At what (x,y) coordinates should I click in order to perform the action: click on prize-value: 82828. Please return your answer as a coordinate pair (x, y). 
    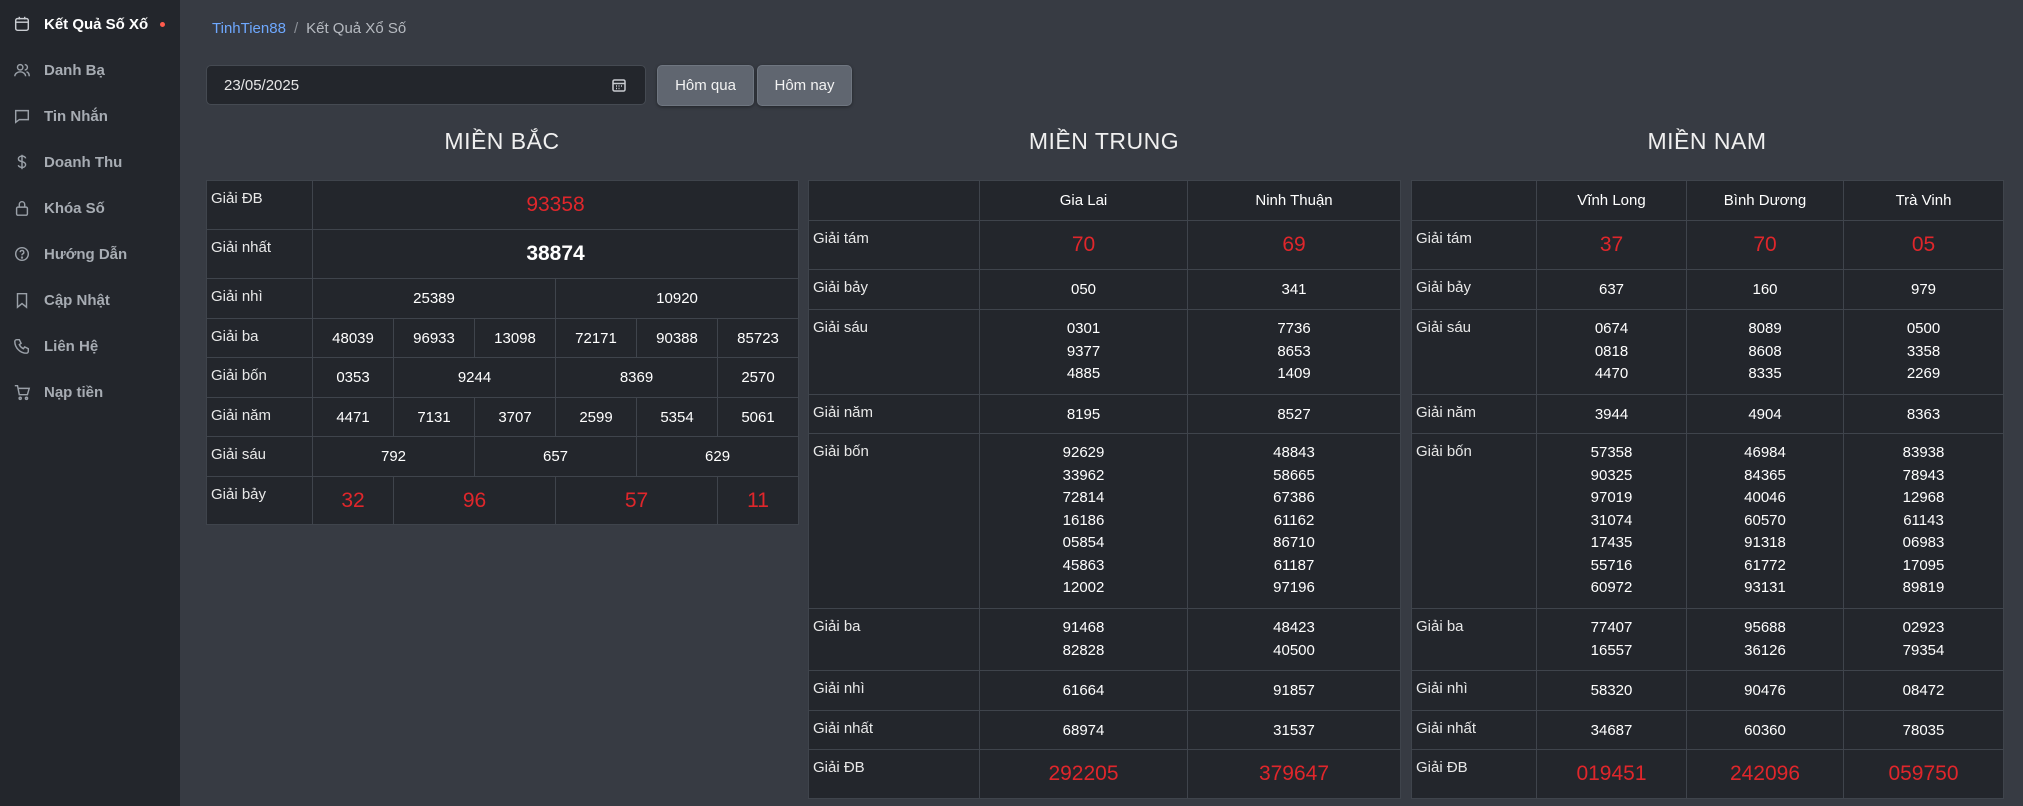
    Looking at the image, I should click on (1083, 650).